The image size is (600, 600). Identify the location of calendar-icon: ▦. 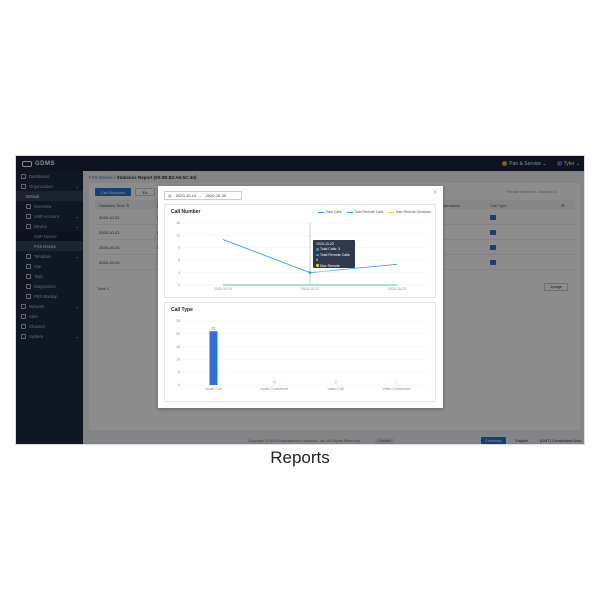
(170, 195).